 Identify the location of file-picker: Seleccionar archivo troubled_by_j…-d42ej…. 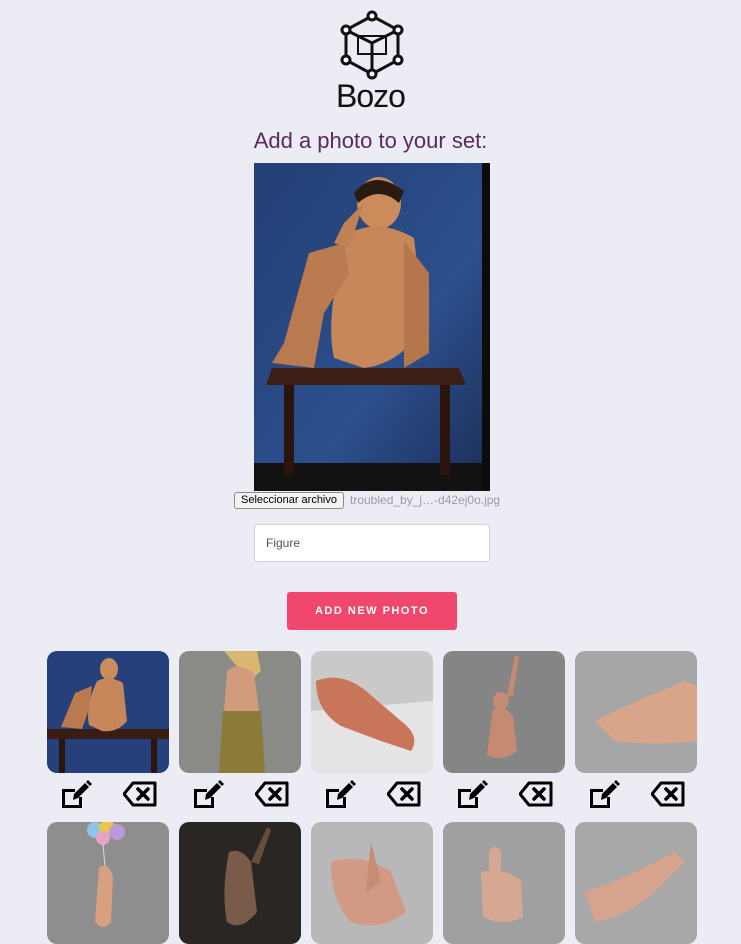
(367, 500).